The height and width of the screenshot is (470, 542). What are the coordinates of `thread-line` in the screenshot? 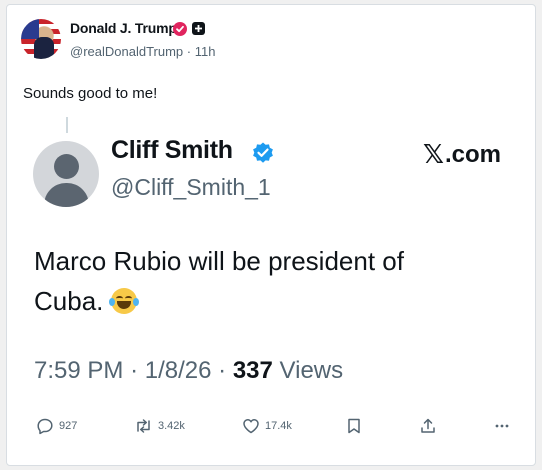 It's located at (67, 125).